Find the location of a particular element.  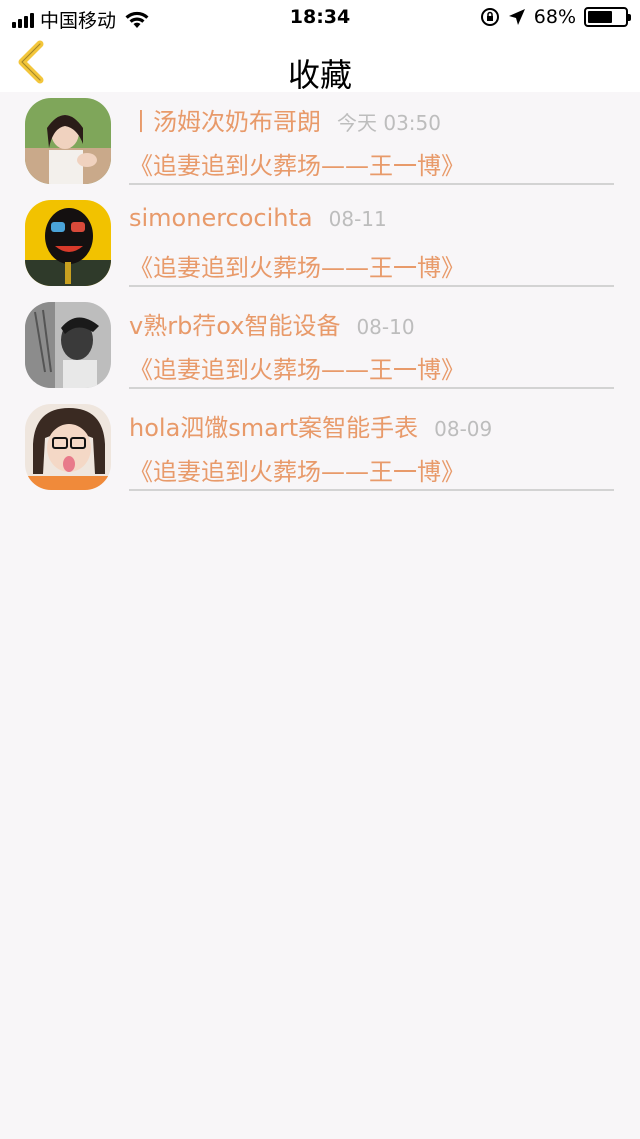

item-name-text: hola泗馓smart案智能手表 is located at coordinates (274, 428).